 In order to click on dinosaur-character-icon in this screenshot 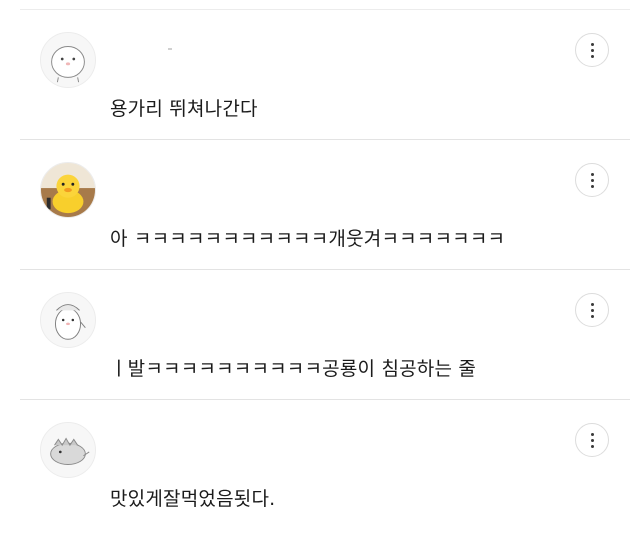, I will do `click(68, 450)`.